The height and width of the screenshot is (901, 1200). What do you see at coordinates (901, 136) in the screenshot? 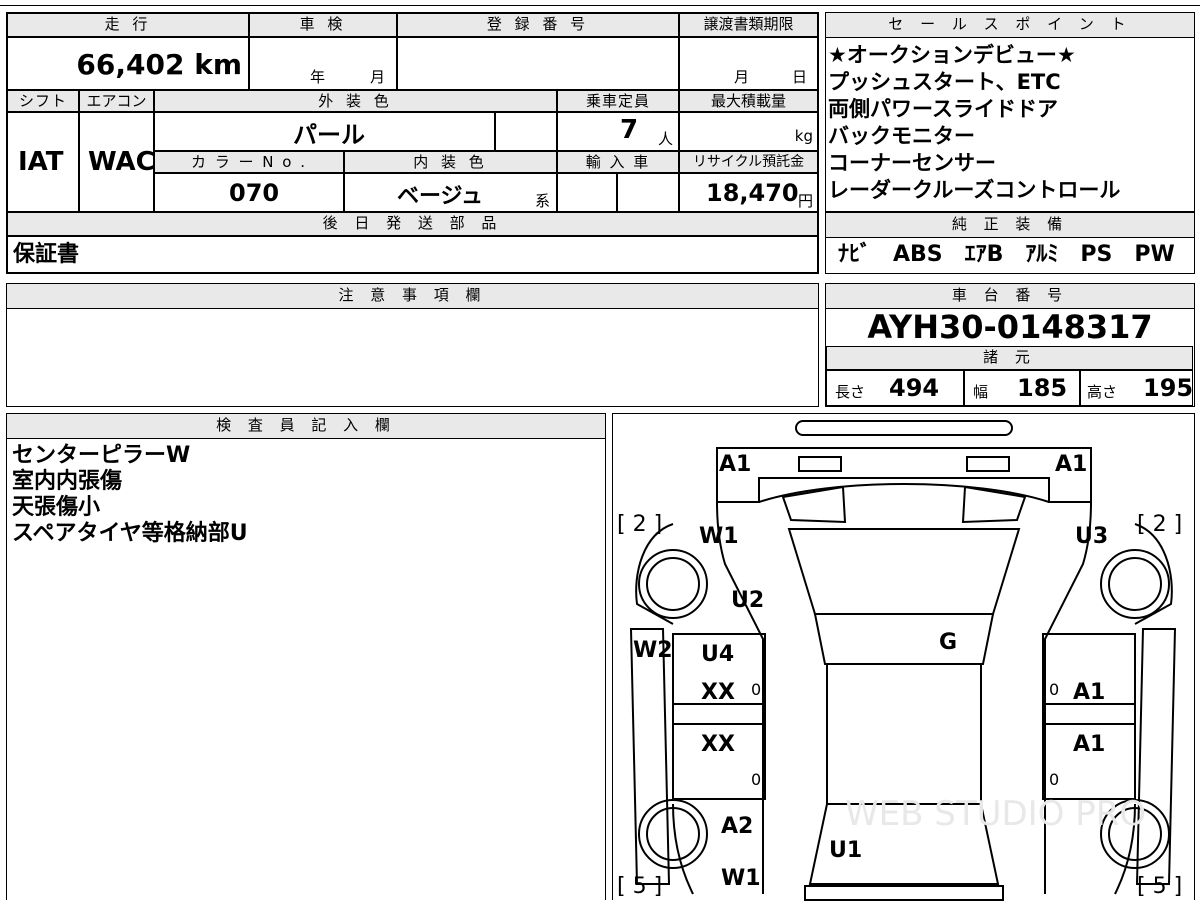
I see `sales-point-item: バックモニター` at bounding box center [901, 136].